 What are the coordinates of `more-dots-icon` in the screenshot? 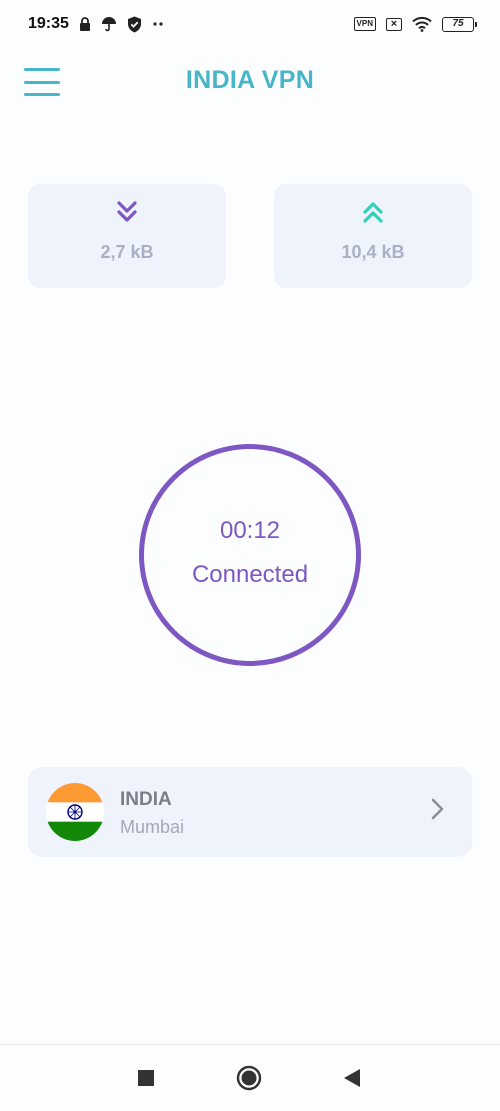 It's located at (158, 24).